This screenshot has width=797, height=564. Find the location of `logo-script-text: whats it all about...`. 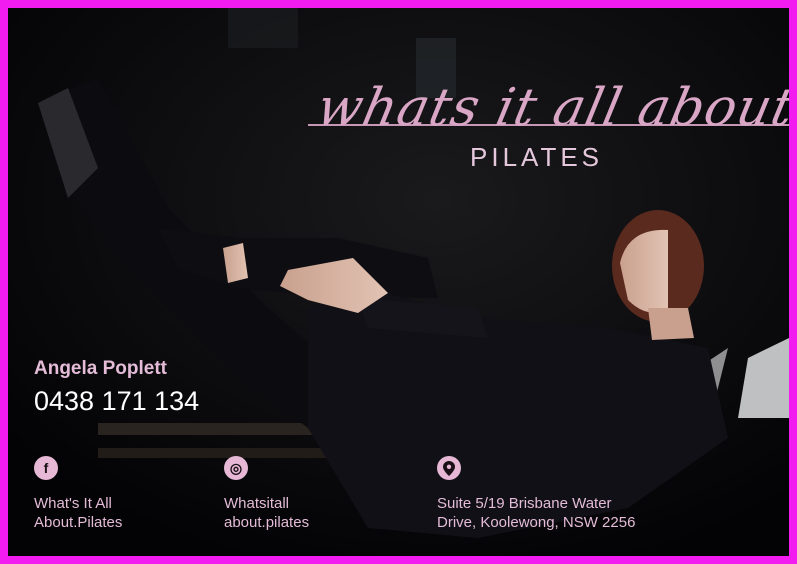

logo-script-text: whats it all about... is located at coordinates (554, 108).